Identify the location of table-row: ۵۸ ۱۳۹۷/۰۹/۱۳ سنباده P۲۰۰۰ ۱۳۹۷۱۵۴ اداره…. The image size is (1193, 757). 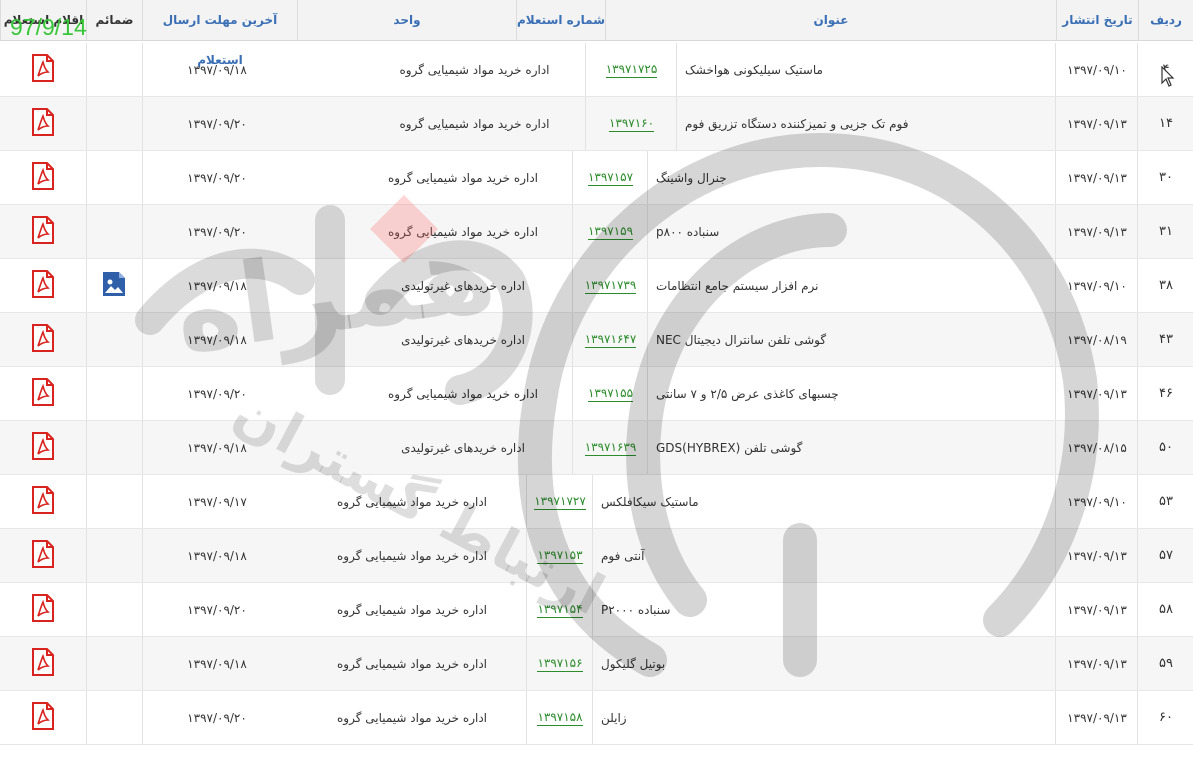
(596, 610).